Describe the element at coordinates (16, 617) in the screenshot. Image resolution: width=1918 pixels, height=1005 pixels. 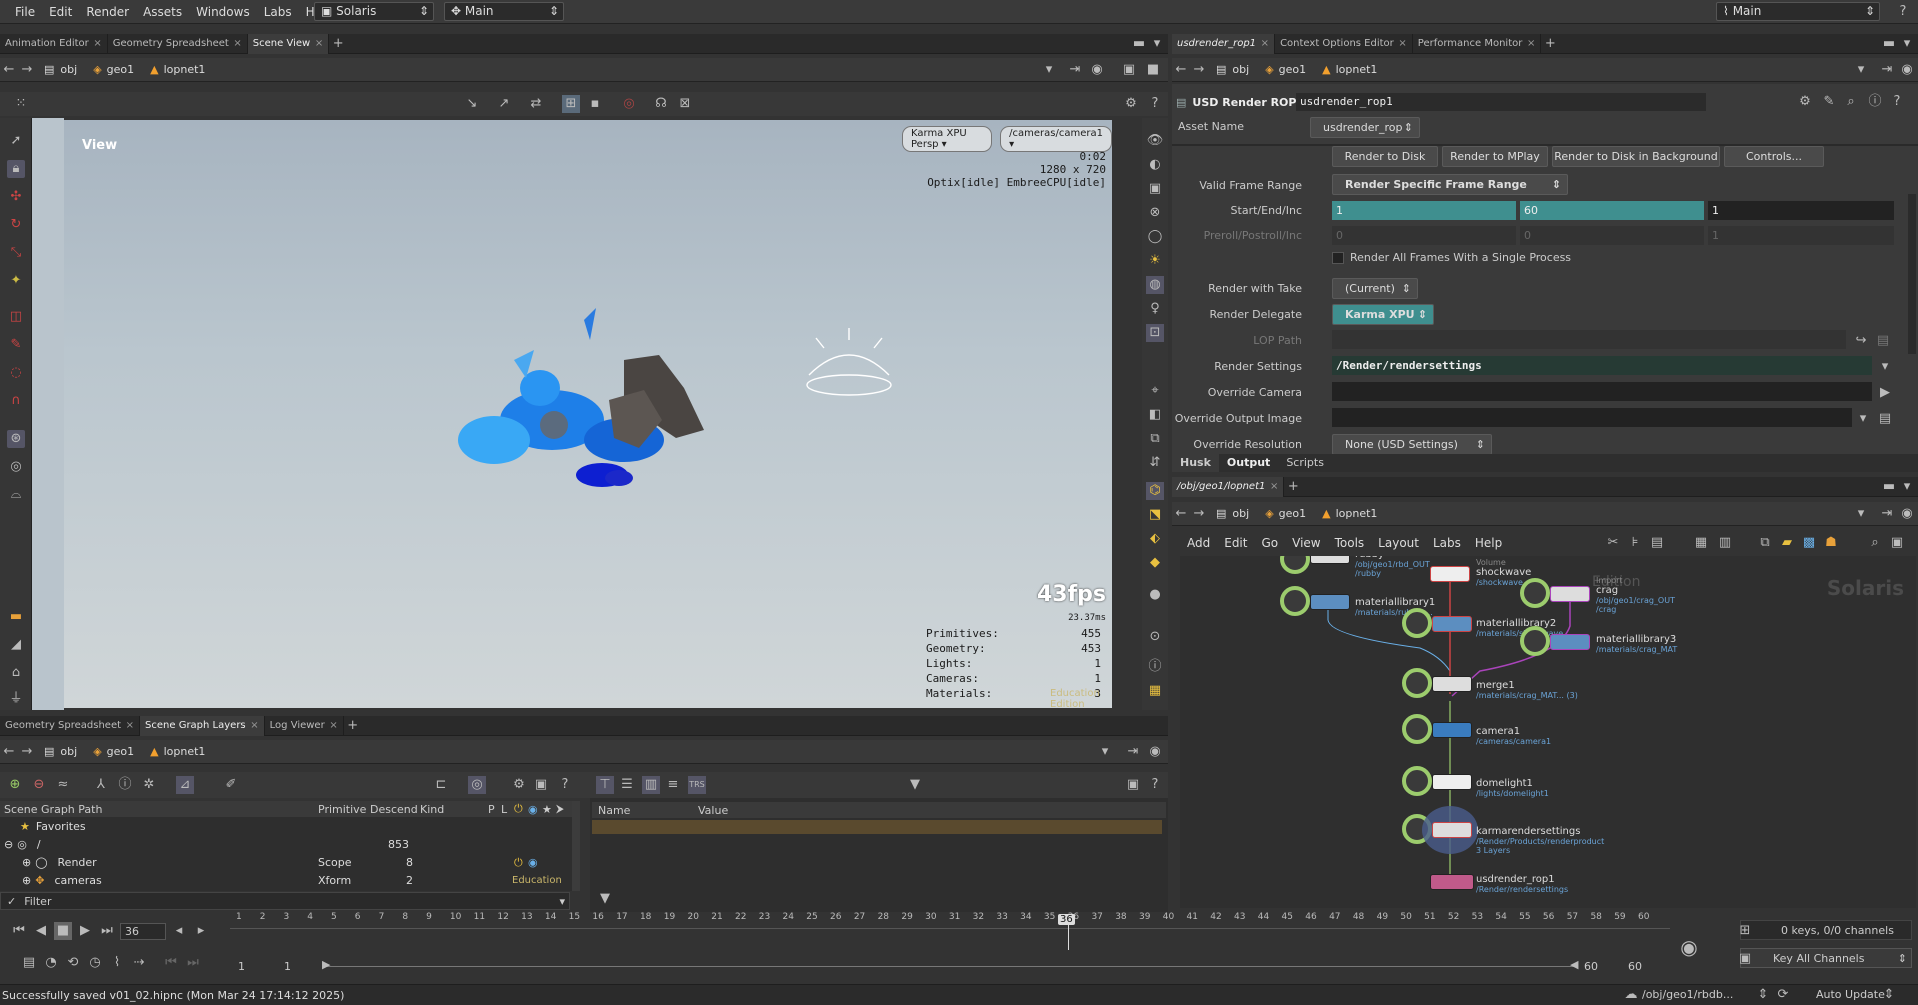
I see `shelf-icon: ▬` at that location.